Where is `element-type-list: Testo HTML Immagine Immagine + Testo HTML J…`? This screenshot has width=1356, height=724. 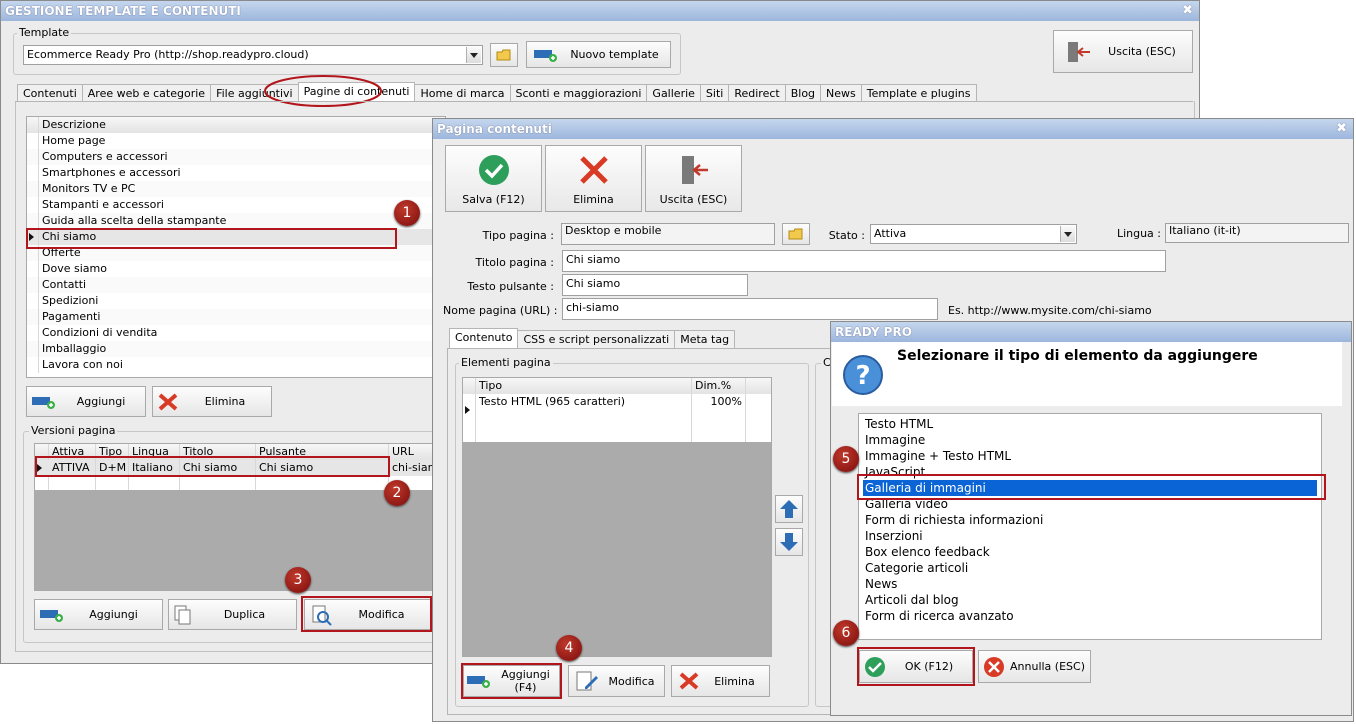 element-type-list: Testo HTML Immagine Immagine + Testo HTML J… is located at coordinates (1090, 526).